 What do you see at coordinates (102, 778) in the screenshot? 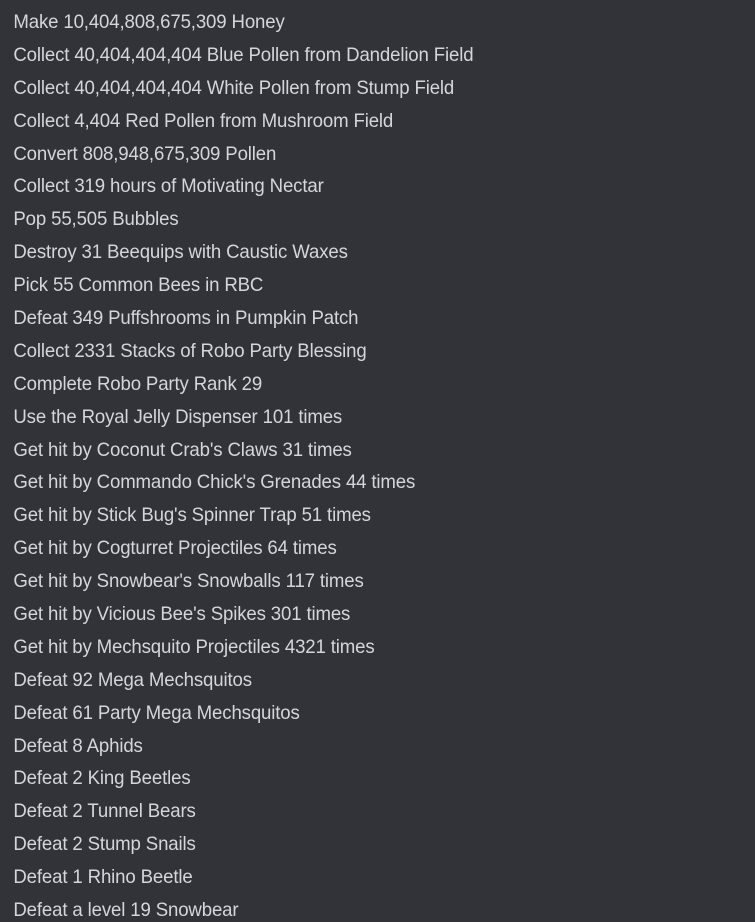
I see `quest-item: Defeat 2 King Beetles` at bounding box center [102, 778].